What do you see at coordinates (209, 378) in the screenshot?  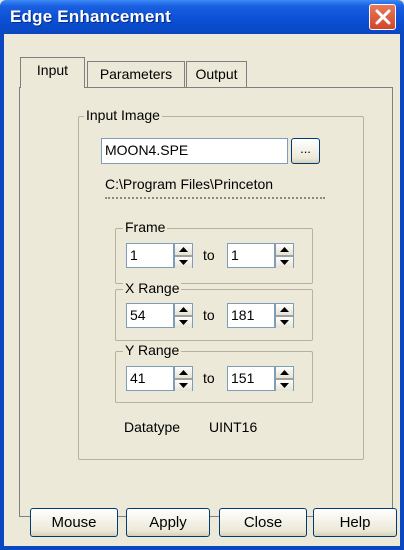 I see `y-range-to-label: to` at bounding box center [209, 378].